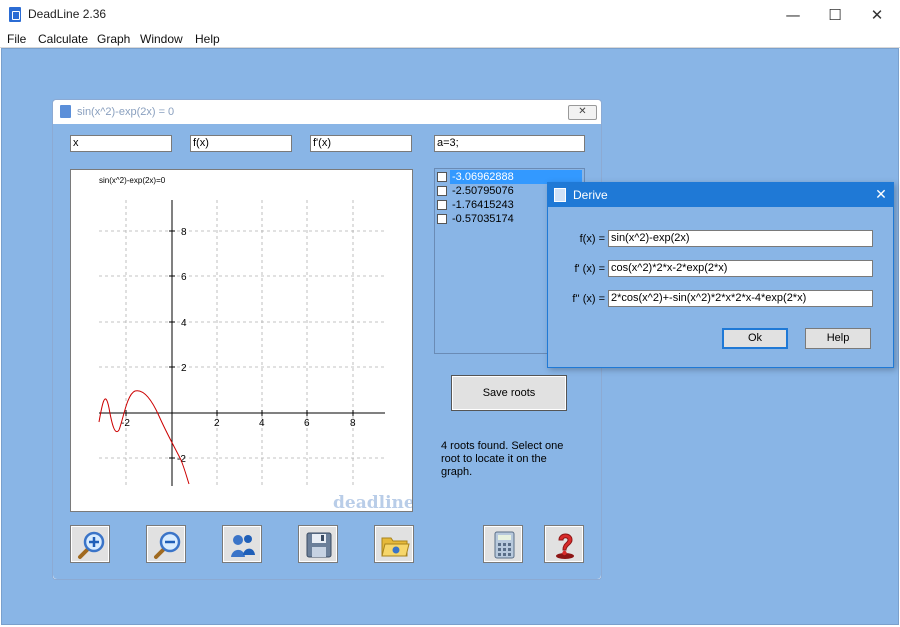 The height and width of the screenshot is (627, 900). I want to click on menu-calculate: Calculate, so click(63, 39).